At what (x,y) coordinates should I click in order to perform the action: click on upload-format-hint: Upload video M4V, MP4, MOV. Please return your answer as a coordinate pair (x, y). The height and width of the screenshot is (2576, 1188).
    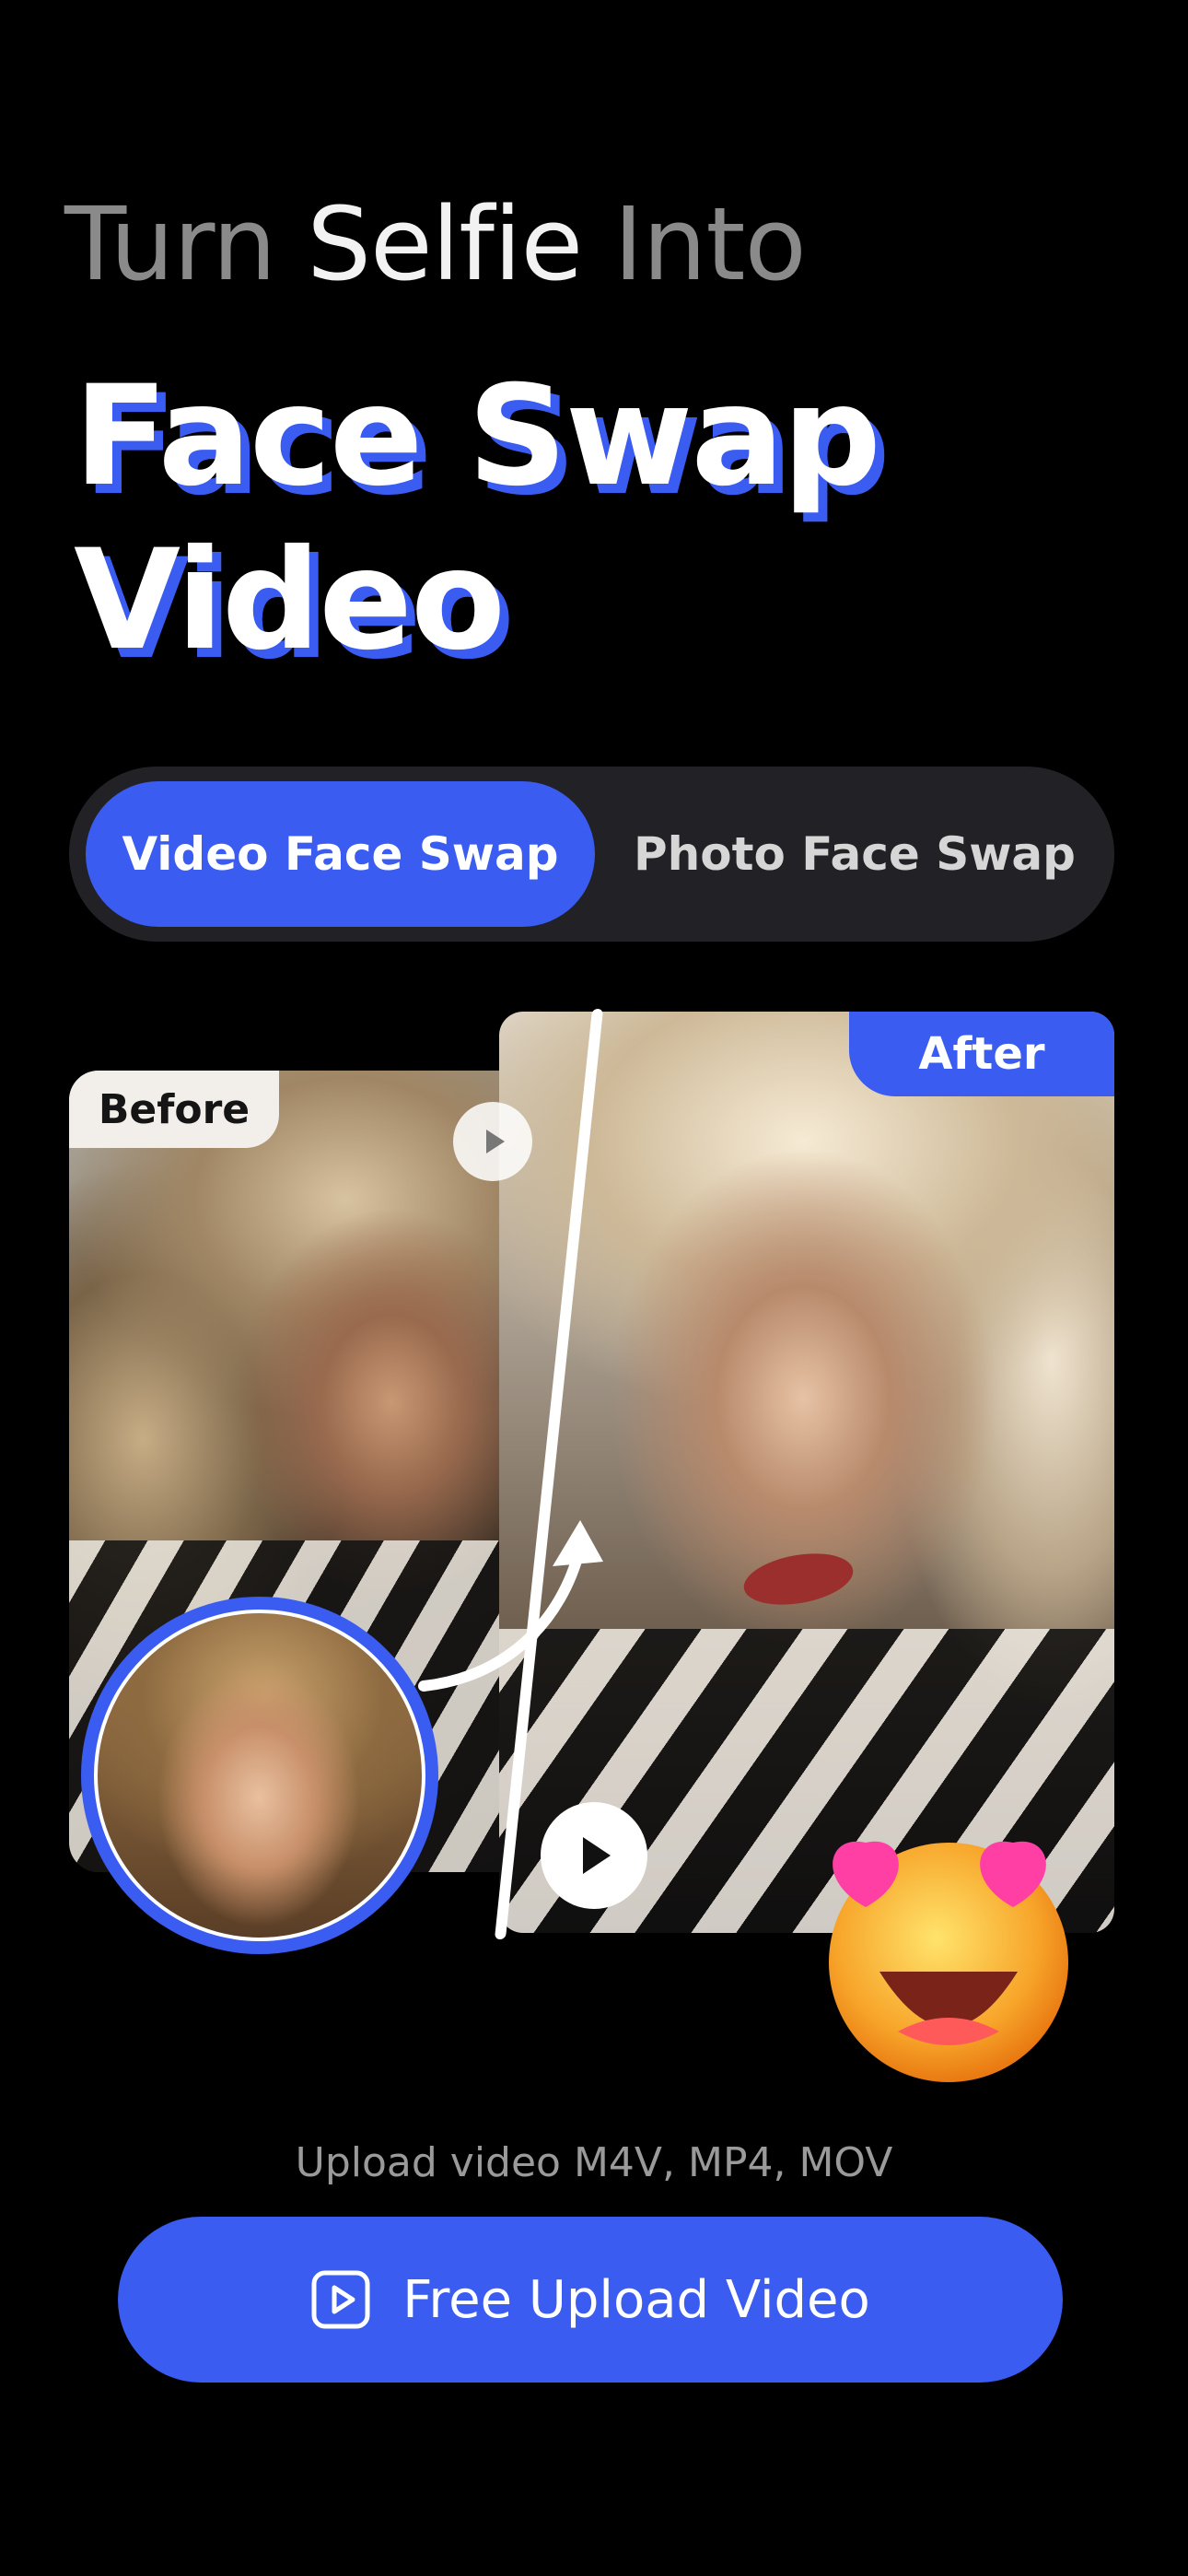
    Looking at the image, I should click on (594, 2162).